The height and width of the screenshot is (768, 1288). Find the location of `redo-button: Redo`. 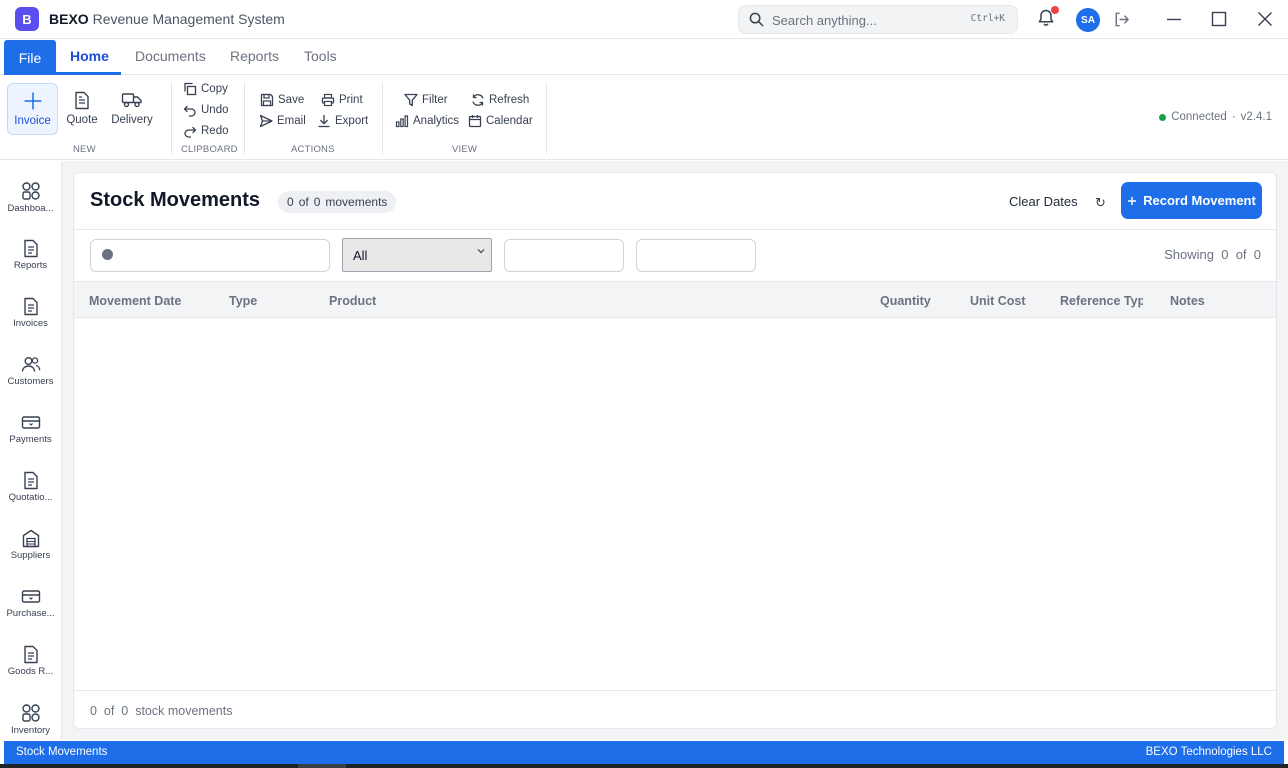

redo-button: Redo is located at coordinates (206, 131).